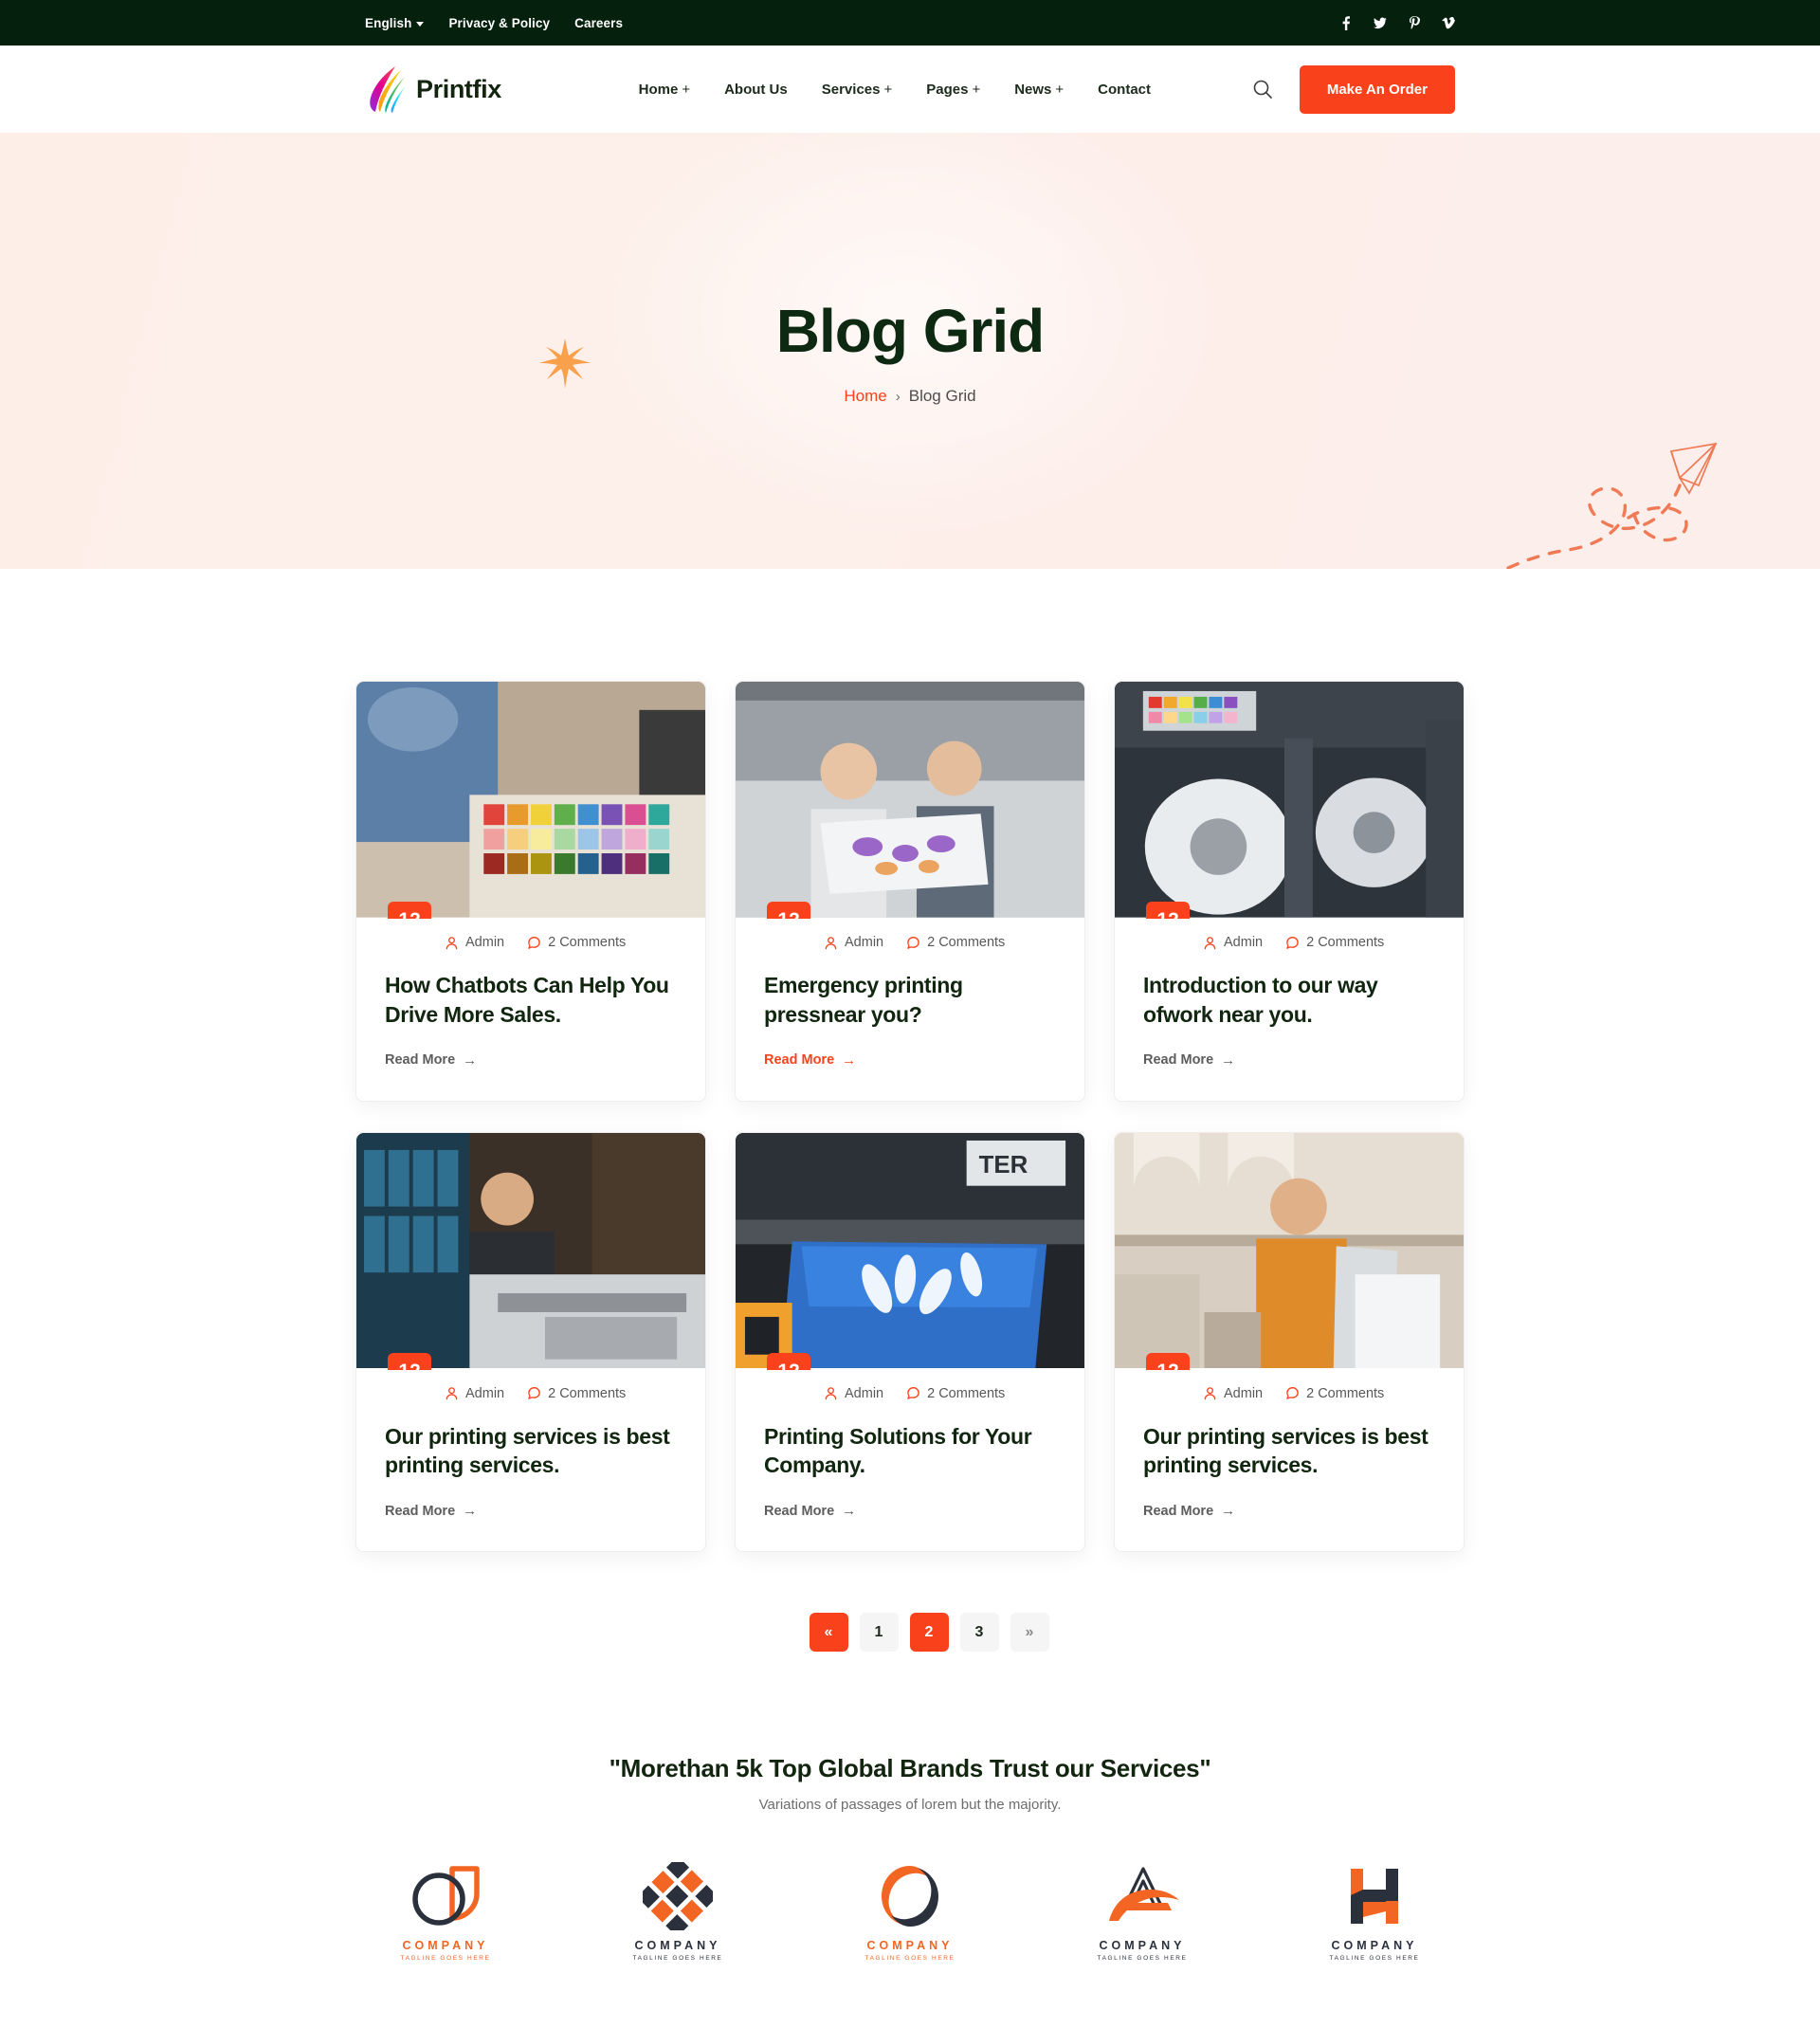  I want to click on top-bar-inner: English Privacy & Policy Careers, so click(910, 22).